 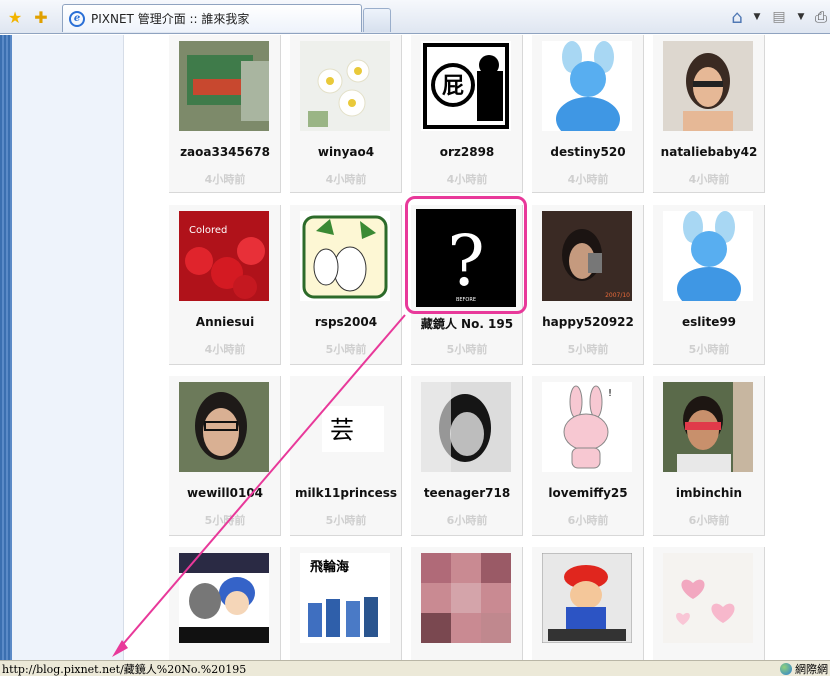 I want to click on visitor-card: Colored Anniesui 4小時前, so click(x=225, y=285).